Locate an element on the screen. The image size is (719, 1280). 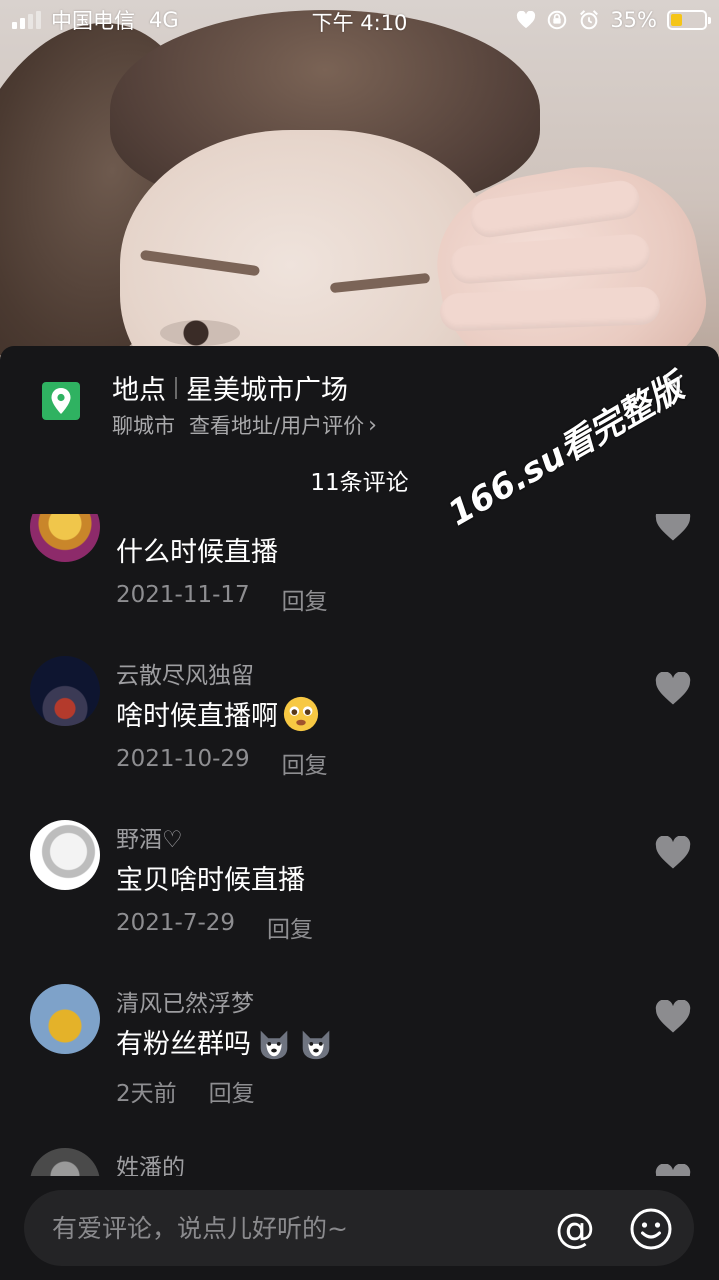
comment-date: 2021-7-29 is located at coordinates (176, 923).